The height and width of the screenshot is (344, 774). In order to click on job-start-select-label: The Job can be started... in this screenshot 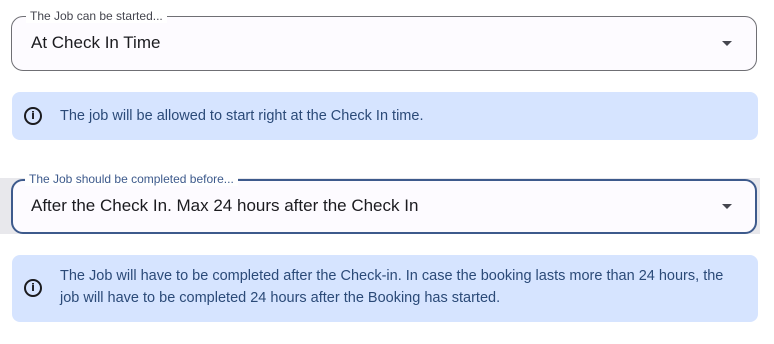, I will do `click(96, 16)`.